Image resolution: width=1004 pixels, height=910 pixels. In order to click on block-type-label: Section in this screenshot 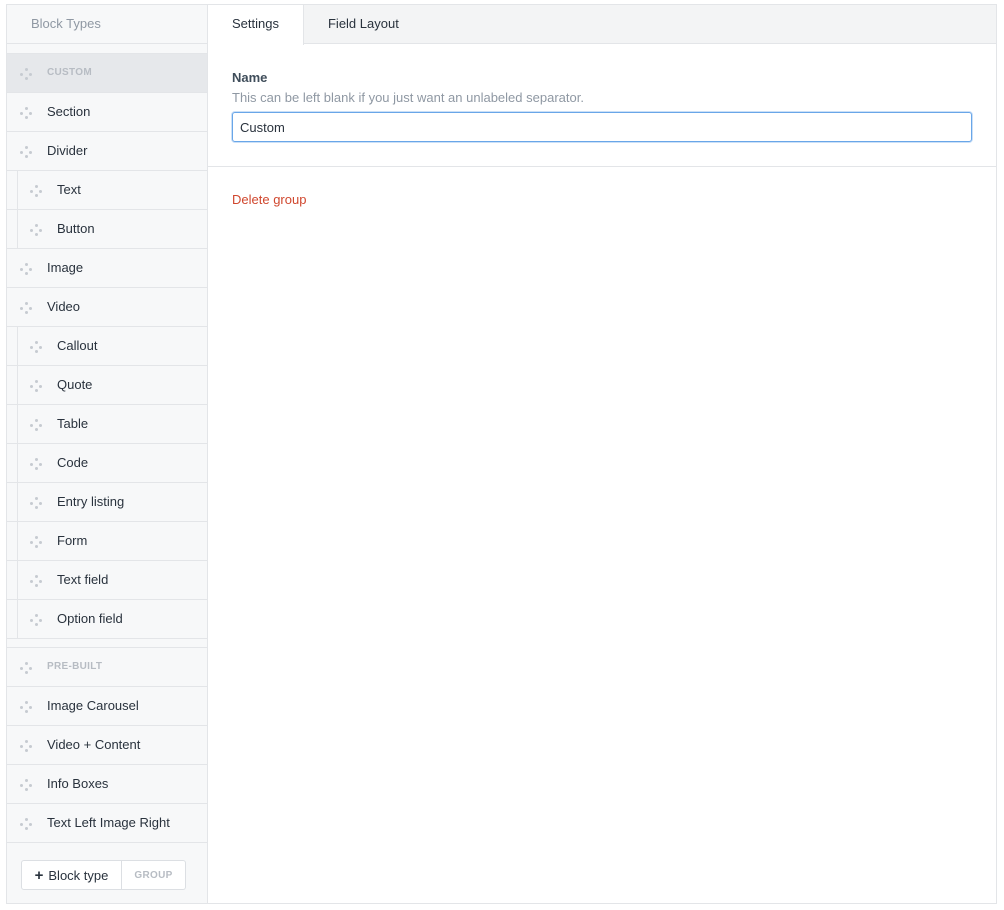, I will do `click(69, 111)`.